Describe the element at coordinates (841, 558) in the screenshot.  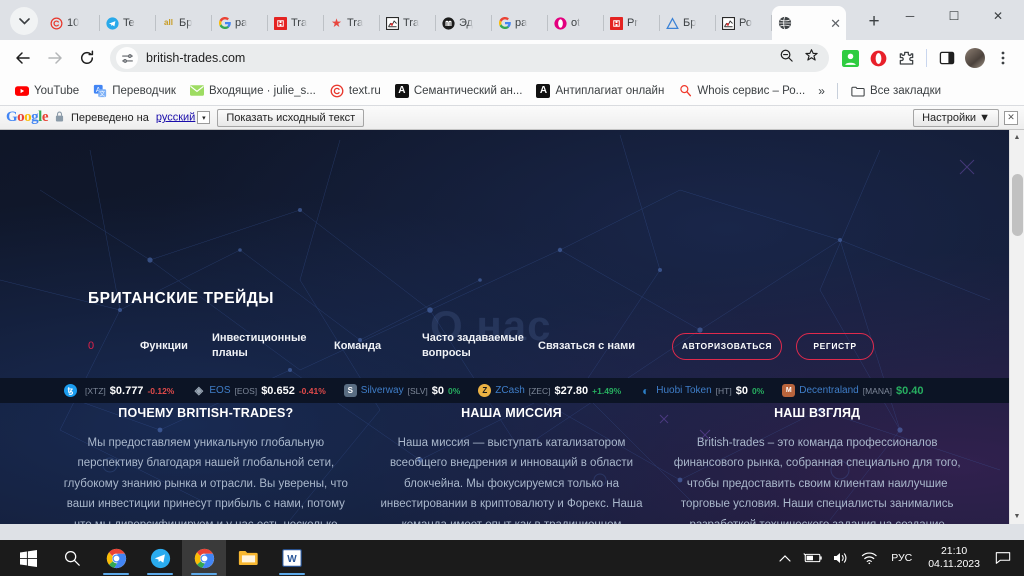
I see `volume-icon` at that location.